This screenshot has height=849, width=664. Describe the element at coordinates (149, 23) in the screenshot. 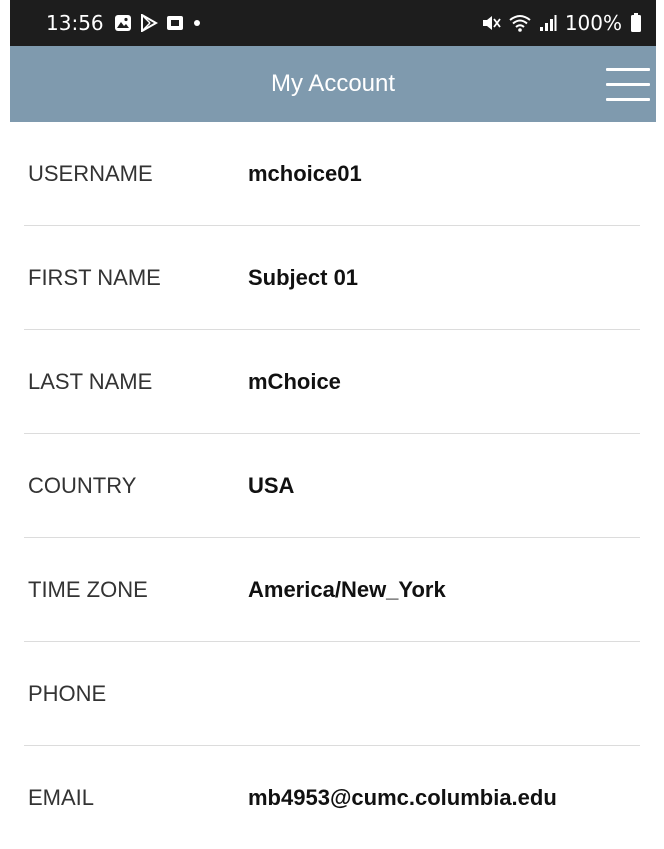

I see `play-store-icon` at that location.